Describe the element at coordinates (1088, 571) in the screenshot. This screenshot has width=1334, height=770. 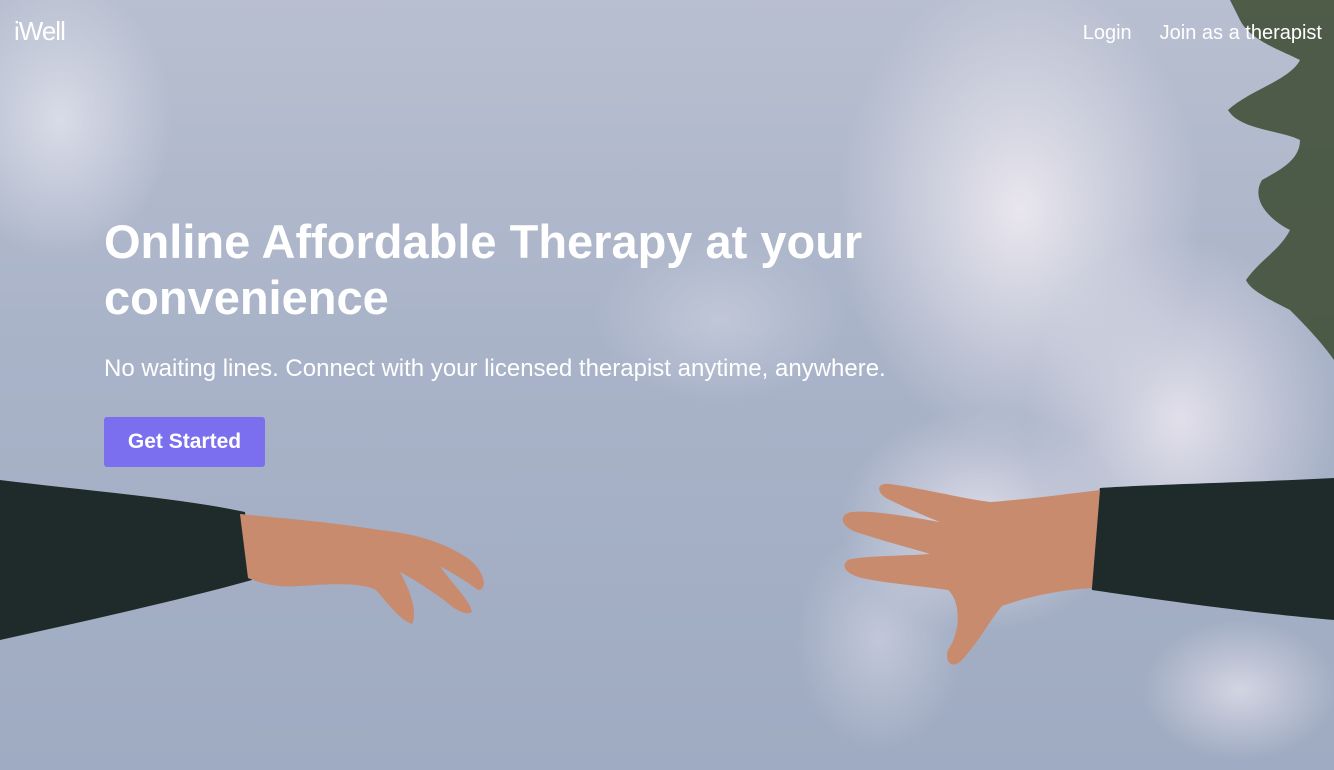
I see `right-arm` at that location.